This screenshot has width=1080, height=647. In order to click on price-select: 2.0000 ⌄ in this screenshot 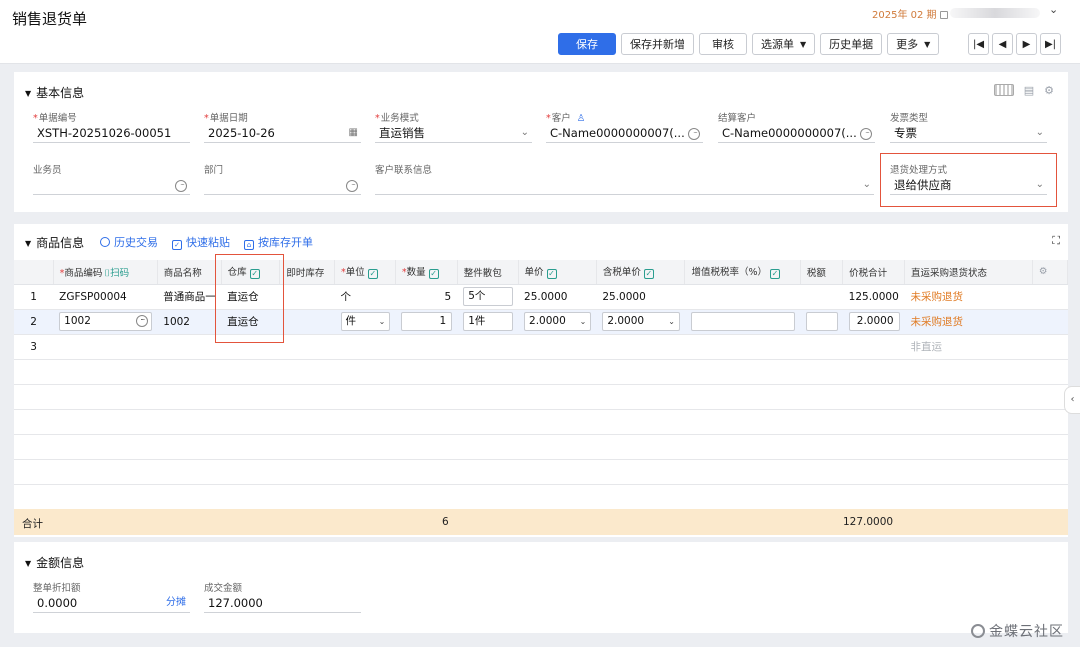, I will do `click(558, 321)`.